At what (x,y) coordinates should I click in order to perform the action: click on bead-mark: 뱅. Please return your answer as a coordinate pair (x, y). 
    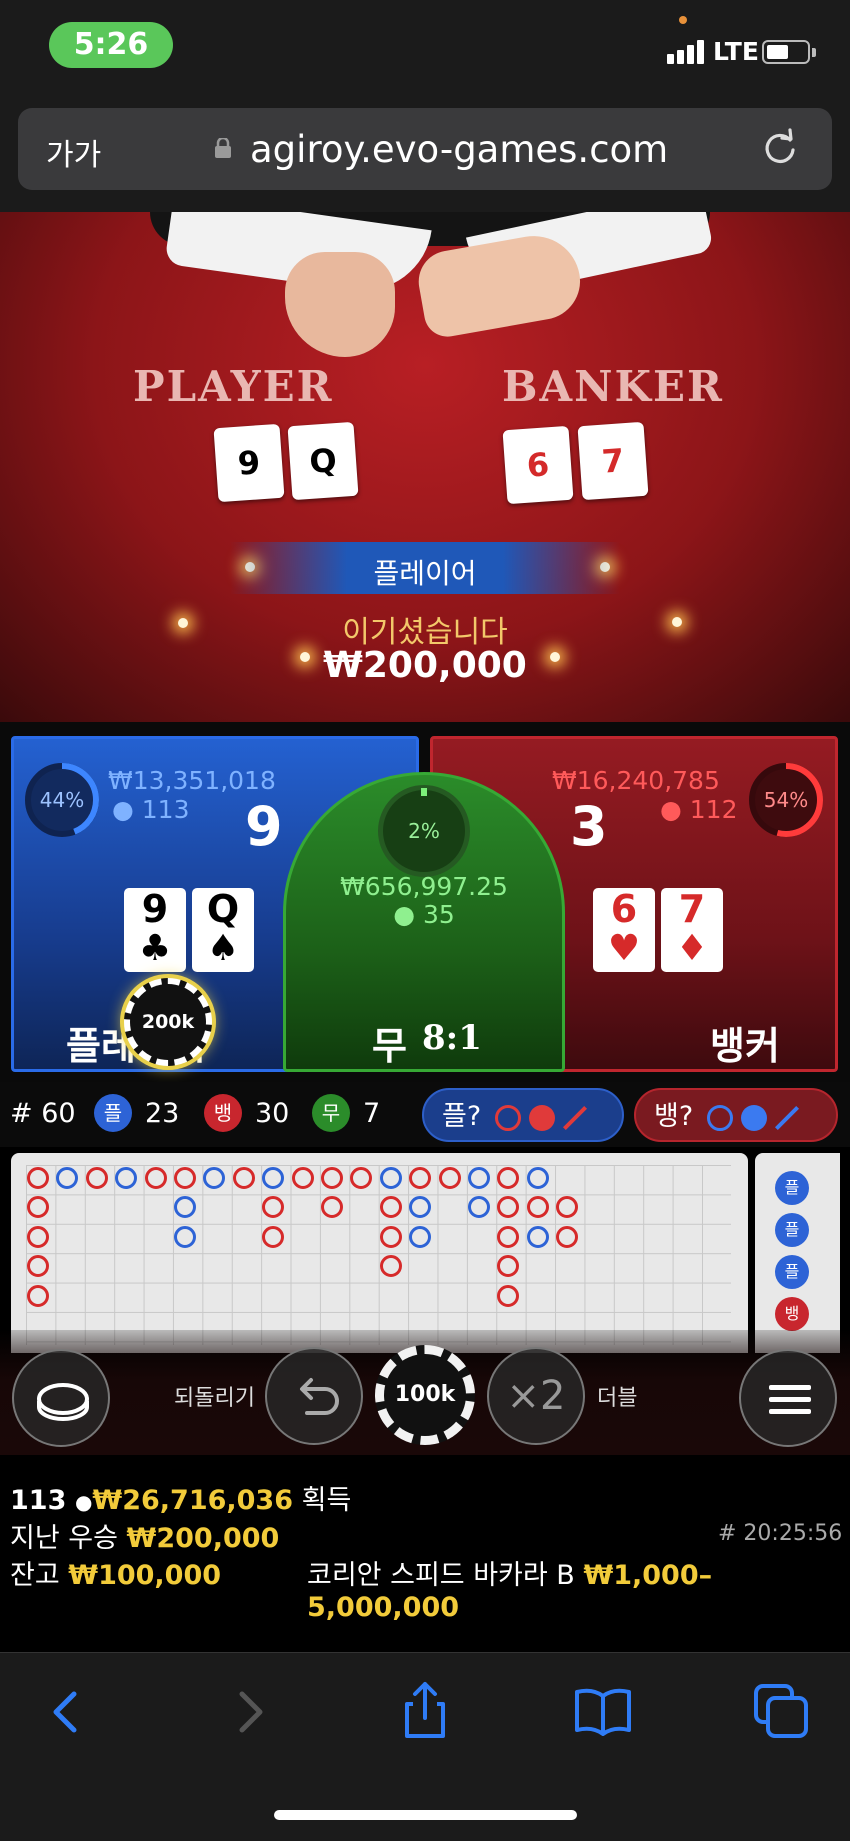
    Looking at the image, I should click on (792, 1314).